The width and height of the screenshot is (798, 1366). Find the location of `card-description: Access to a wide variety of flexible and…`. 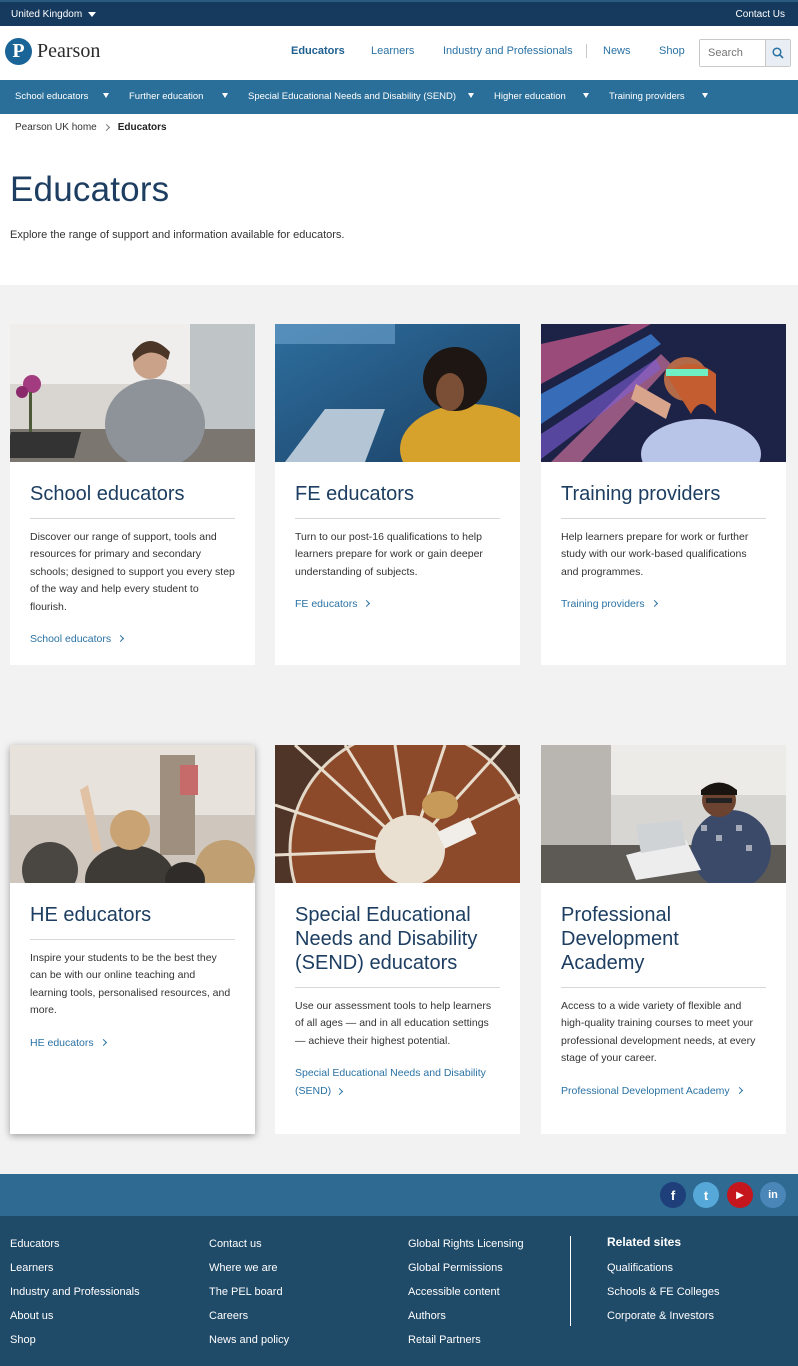

card-description: Access to a wide variety of flexible and… is located at coordinates (658, 1032).